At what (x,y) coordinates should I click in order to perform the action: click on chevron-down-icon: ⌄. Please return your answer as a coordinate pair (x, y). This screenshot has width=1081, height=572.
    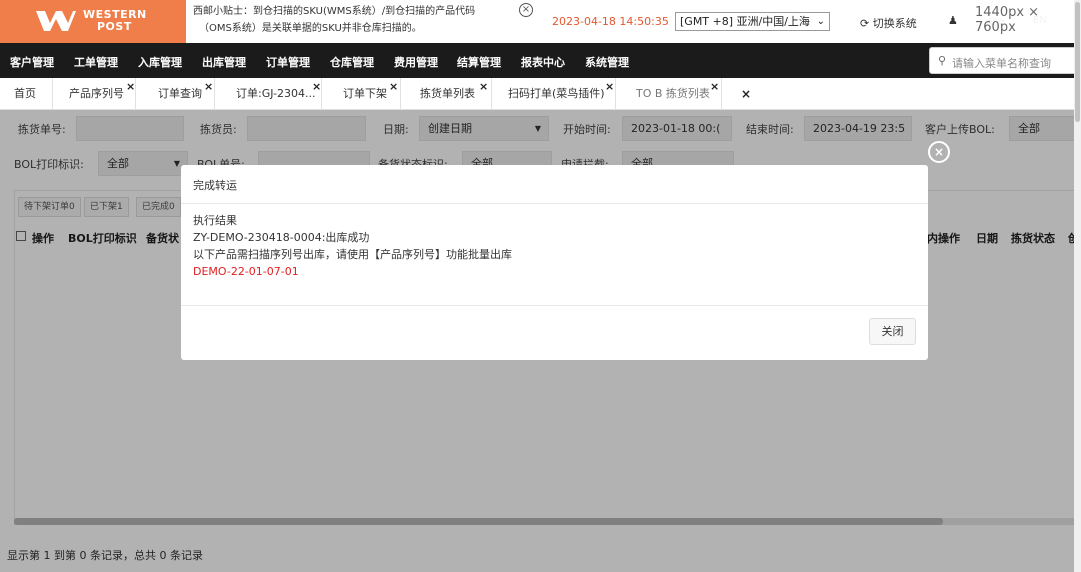
    Looking at the image, I should click on (820, 21).